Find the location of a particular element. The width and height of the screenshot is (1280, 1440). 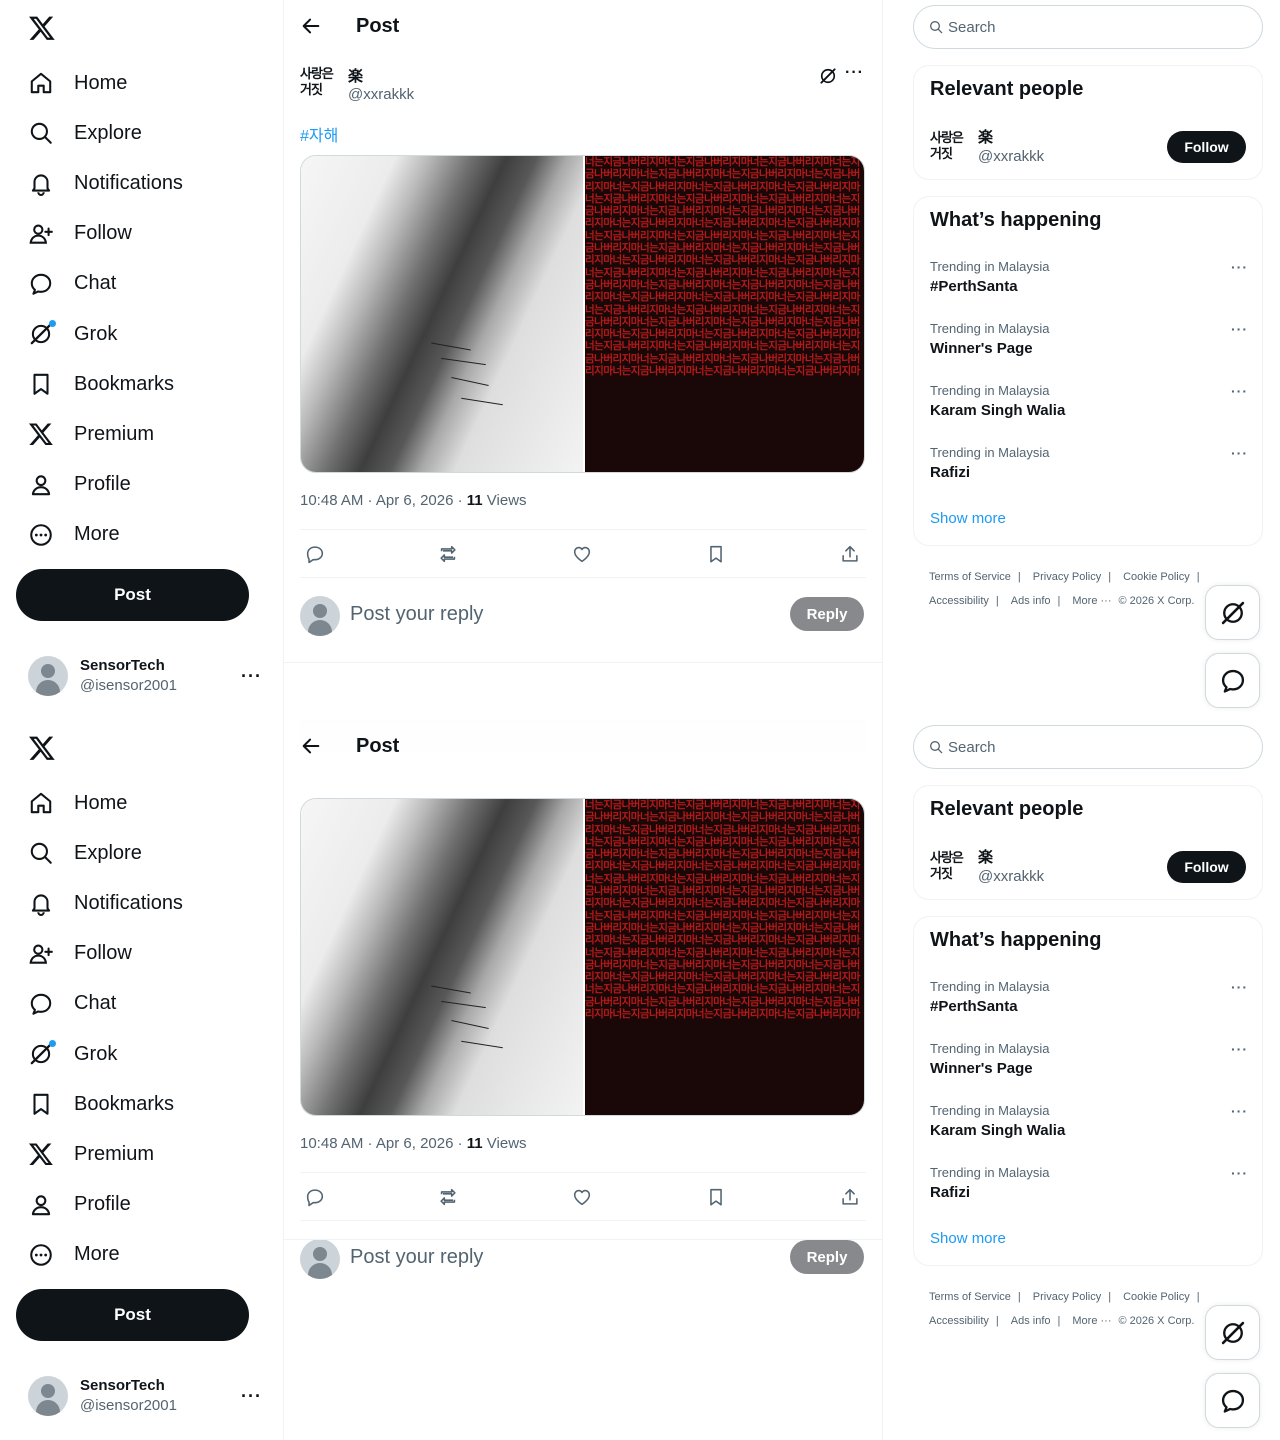

nav-item-profile: Profile is located at coordinates (136, 1205).